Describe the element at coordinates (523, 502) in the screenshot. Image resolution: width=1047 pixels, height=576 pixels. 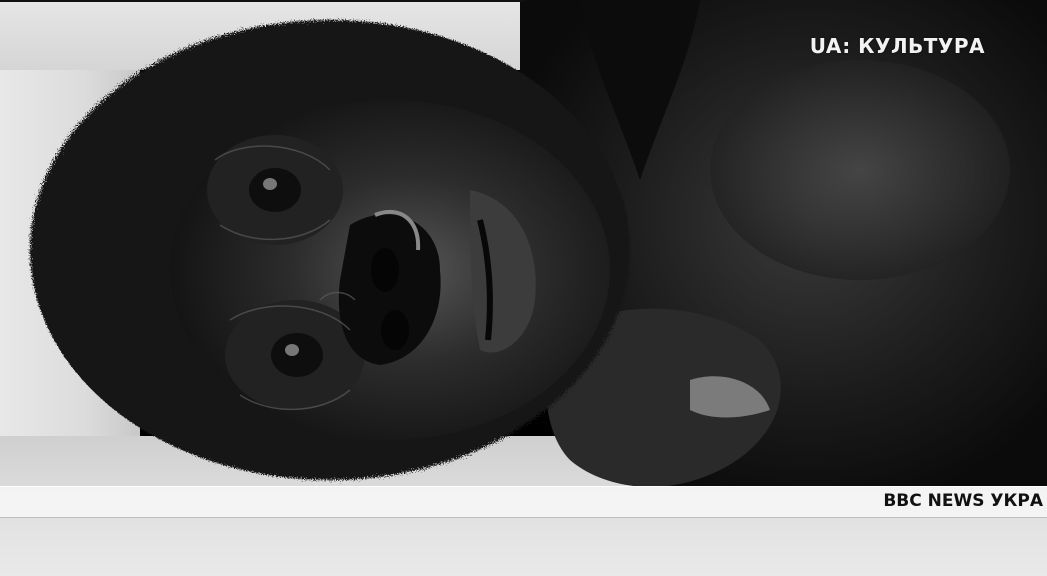
I see `news-ticker-bar: BBC NEWS УКРА` at that location.